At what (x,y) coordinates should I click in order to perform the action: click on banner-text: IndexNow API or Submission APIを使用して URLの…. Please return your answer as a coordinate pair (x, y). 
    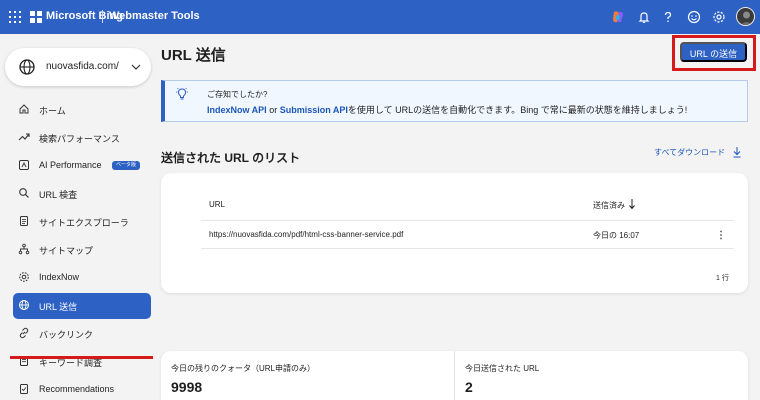
    Looking at the image, I should click on (447, 109).